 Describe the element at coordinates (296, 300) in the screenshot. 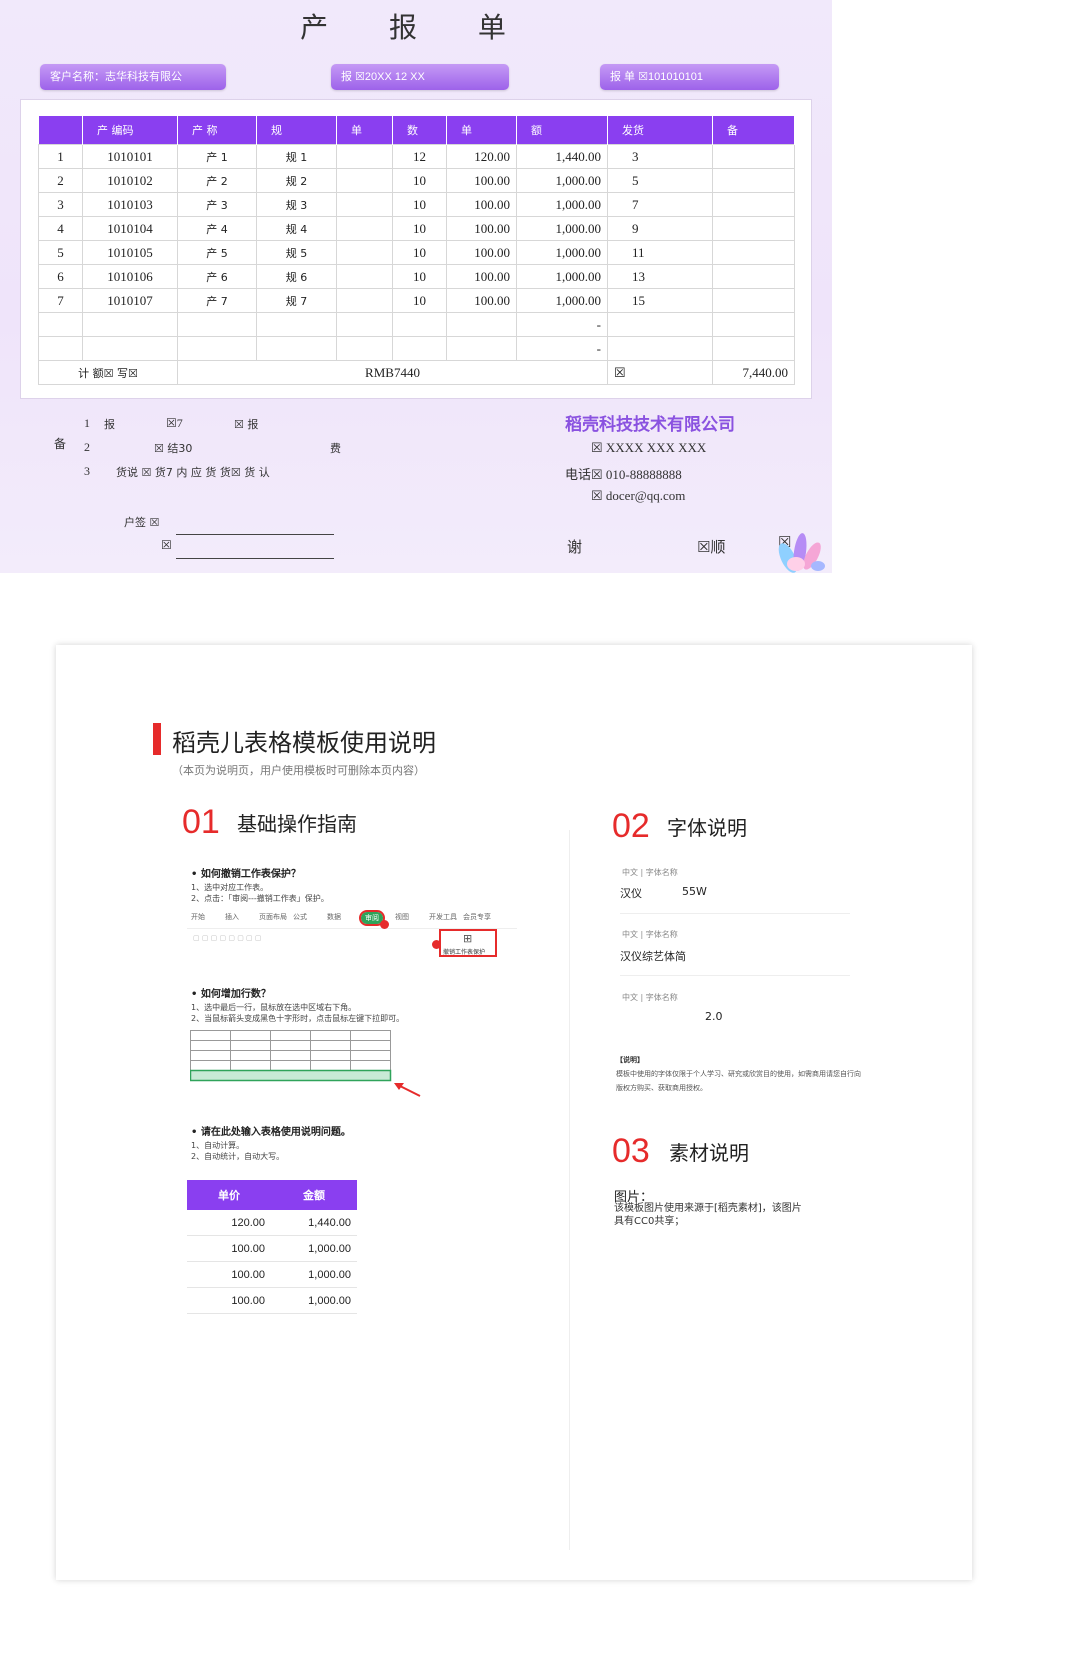

I see `invoice-cell: 规 7` at that location.